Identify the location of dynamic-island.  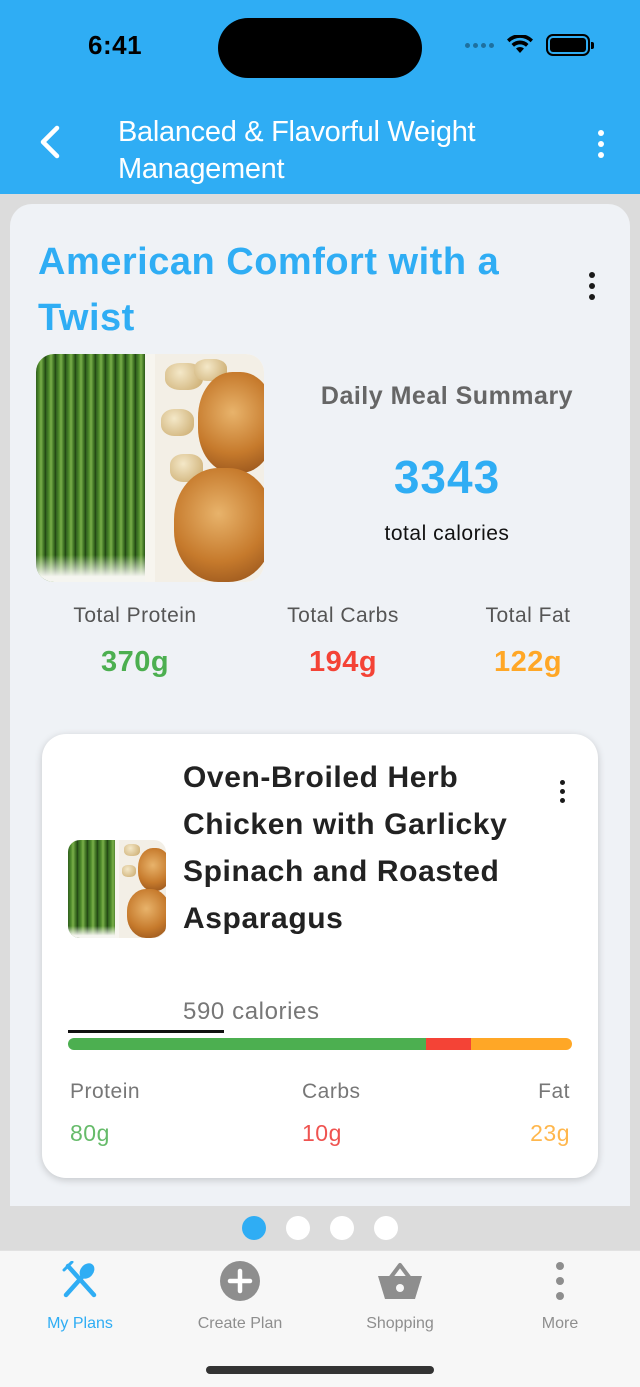
(320, 48).